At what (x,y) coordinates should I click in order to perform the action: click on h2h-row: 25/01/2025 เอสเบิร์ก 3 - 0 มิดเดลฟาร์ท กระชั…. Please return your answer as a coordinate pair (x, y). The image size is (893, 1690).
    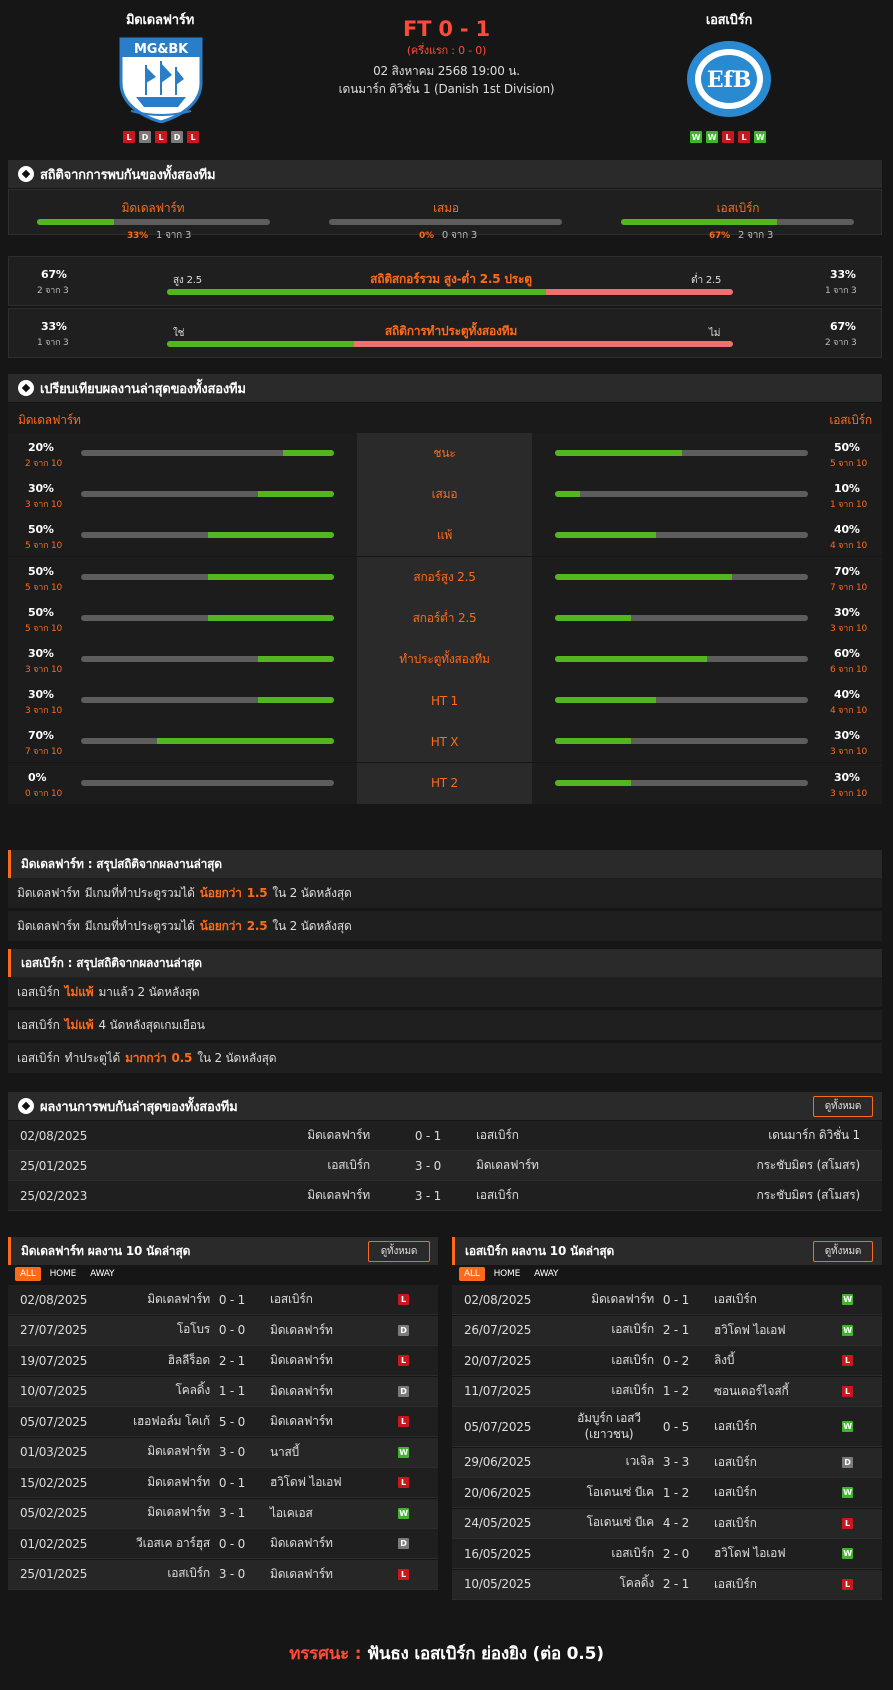
    Looking at the image, I should click on (445, 1166).